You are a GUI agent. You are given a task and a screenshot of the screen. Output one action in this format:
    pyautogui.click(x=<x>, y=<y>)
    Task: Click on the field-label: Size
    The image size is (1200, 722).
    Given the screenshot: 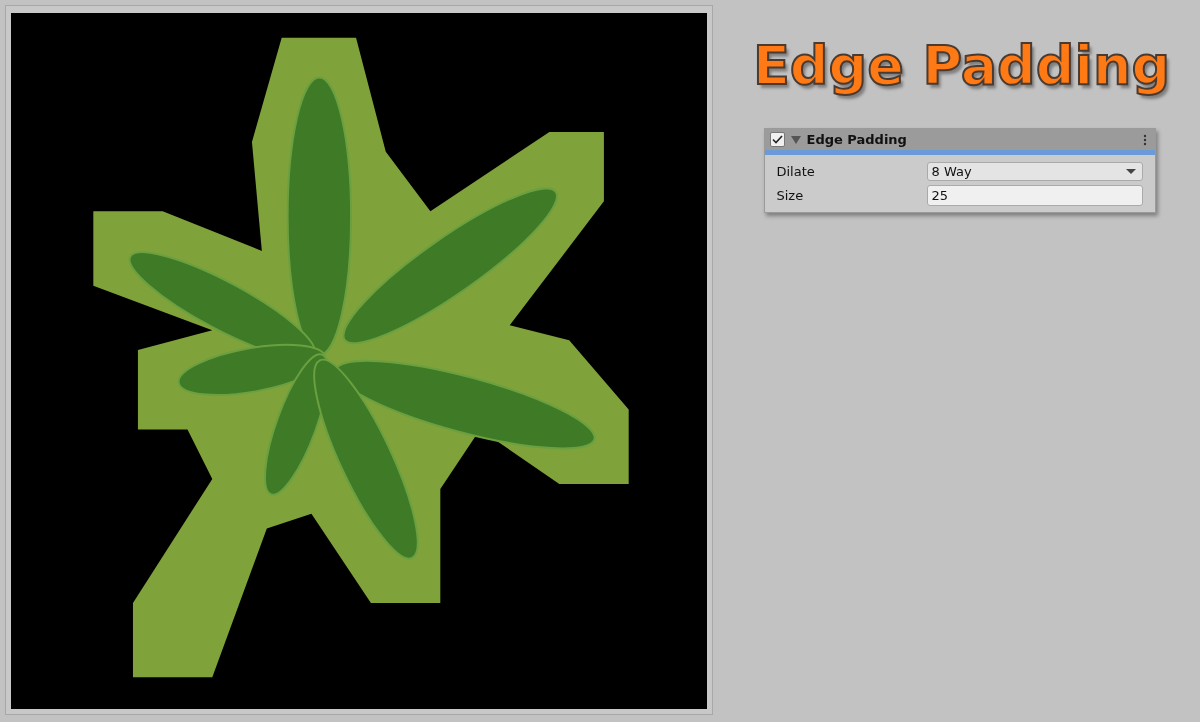 What is the action you would take?
    pyautogui.click(x=790, y=195)
    